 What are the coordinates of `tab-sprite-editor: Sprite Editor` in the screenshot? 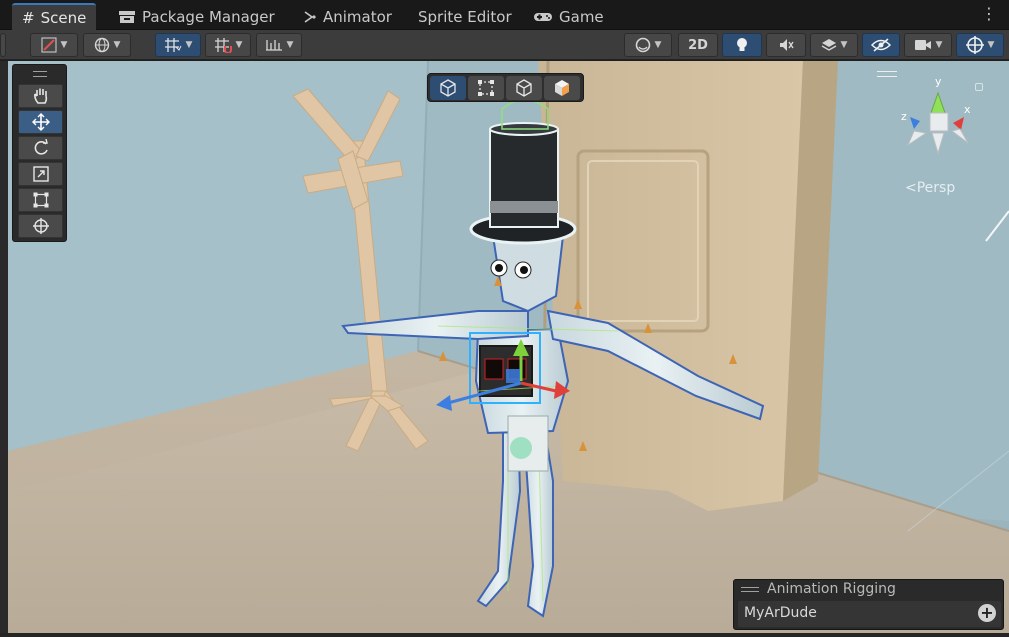 It's located at (465, 16).